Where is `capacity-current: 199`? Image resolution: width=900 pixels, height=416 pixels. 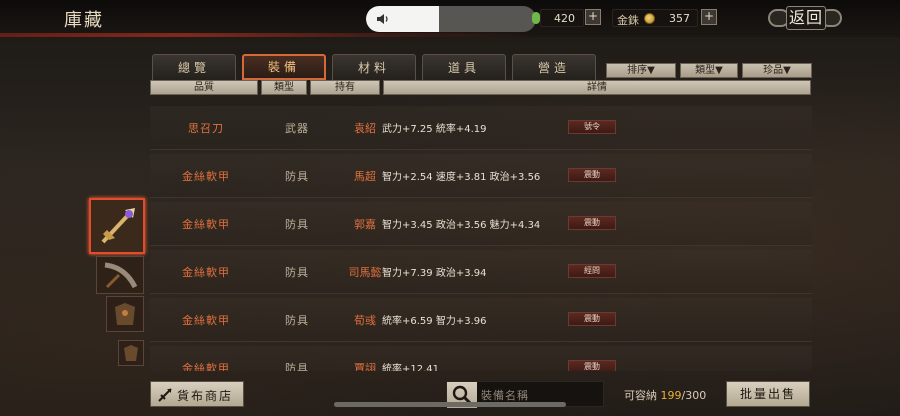 capacity-current: 199 is located at coordinates (671, 395).